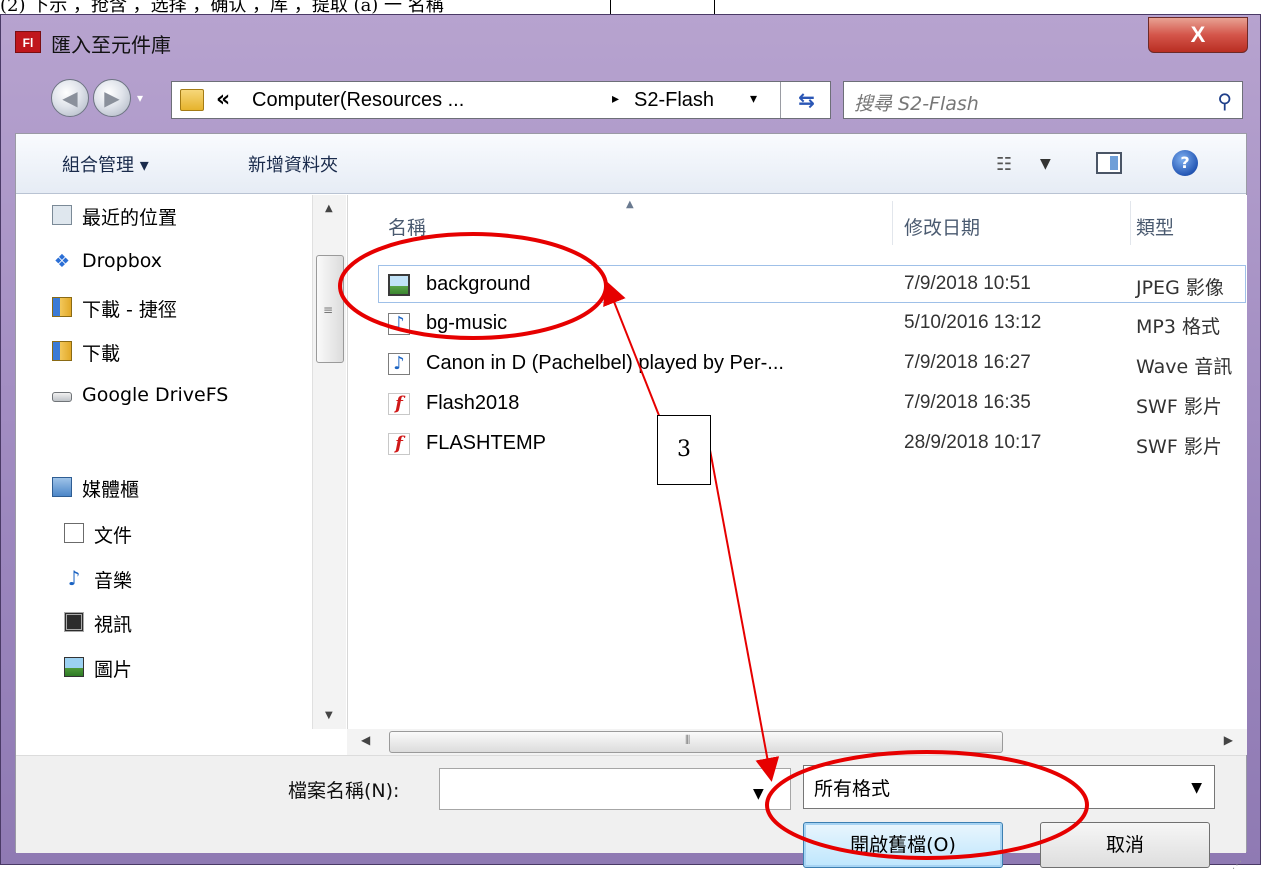  I want to click on nav-item-label: 圖片, so click(113, 670).